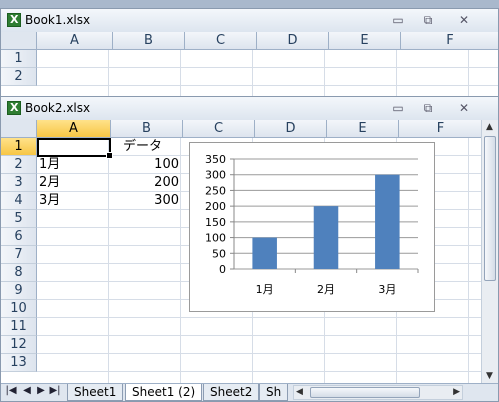 The height and width of the screenshot is (402, 499). I want to click on row-header-12: 12, so click(19, 345).